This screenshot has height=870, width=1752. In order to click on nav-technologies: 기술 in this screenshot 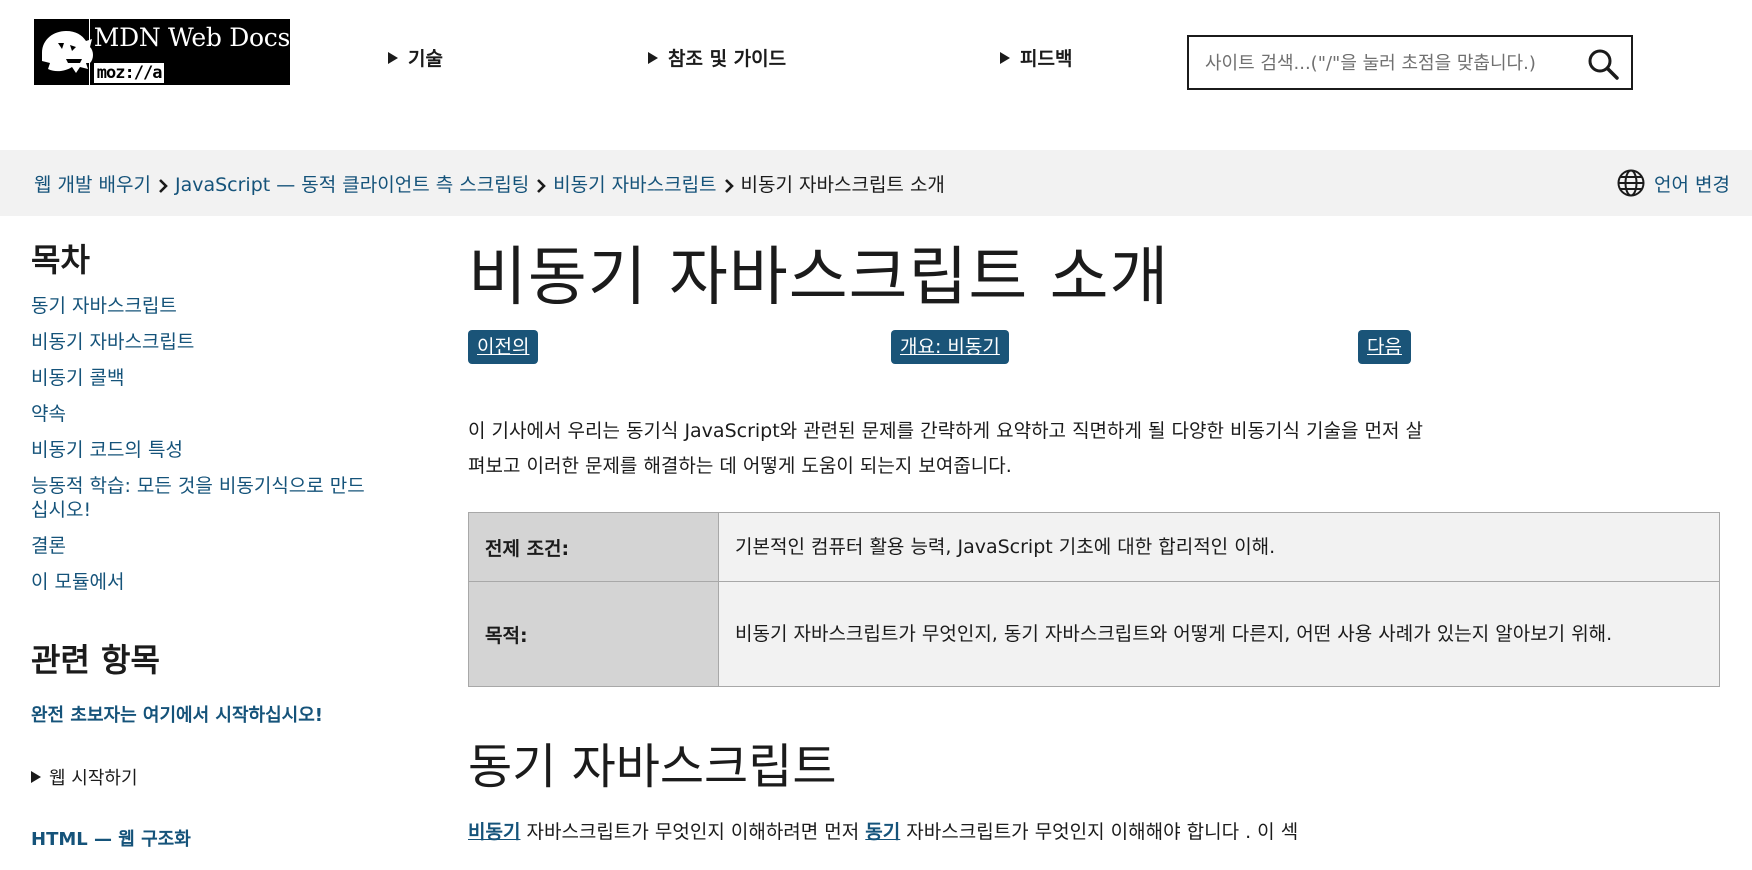, I will do `click(415, 57)`.